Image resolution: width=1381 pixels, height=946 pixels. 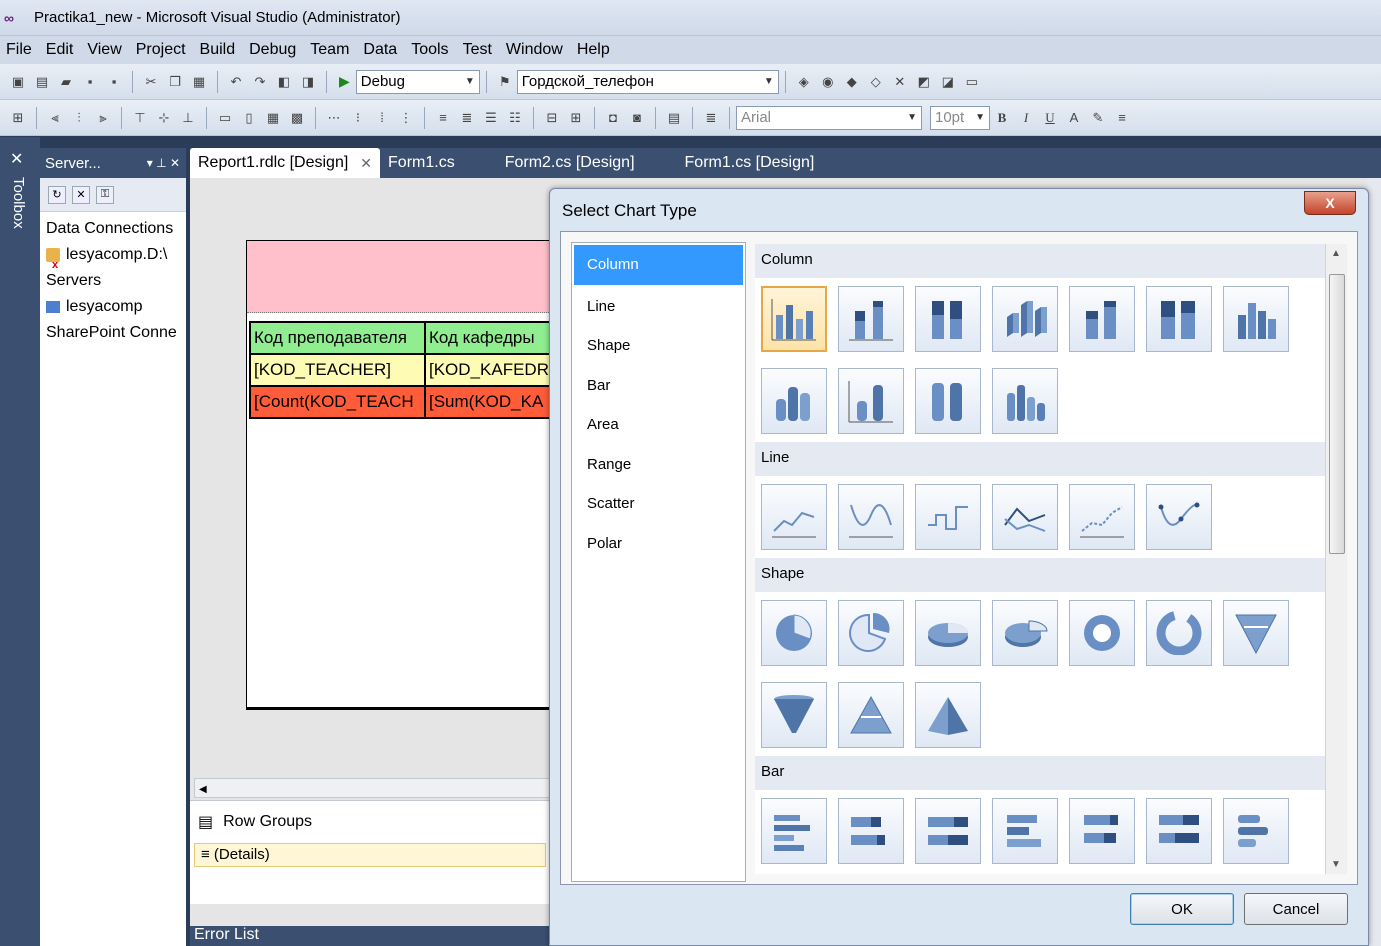 What do you see at coordinates (948, 633) in the screenshot?
I see `3d-pie-icon` at bounding box center [948, 633].